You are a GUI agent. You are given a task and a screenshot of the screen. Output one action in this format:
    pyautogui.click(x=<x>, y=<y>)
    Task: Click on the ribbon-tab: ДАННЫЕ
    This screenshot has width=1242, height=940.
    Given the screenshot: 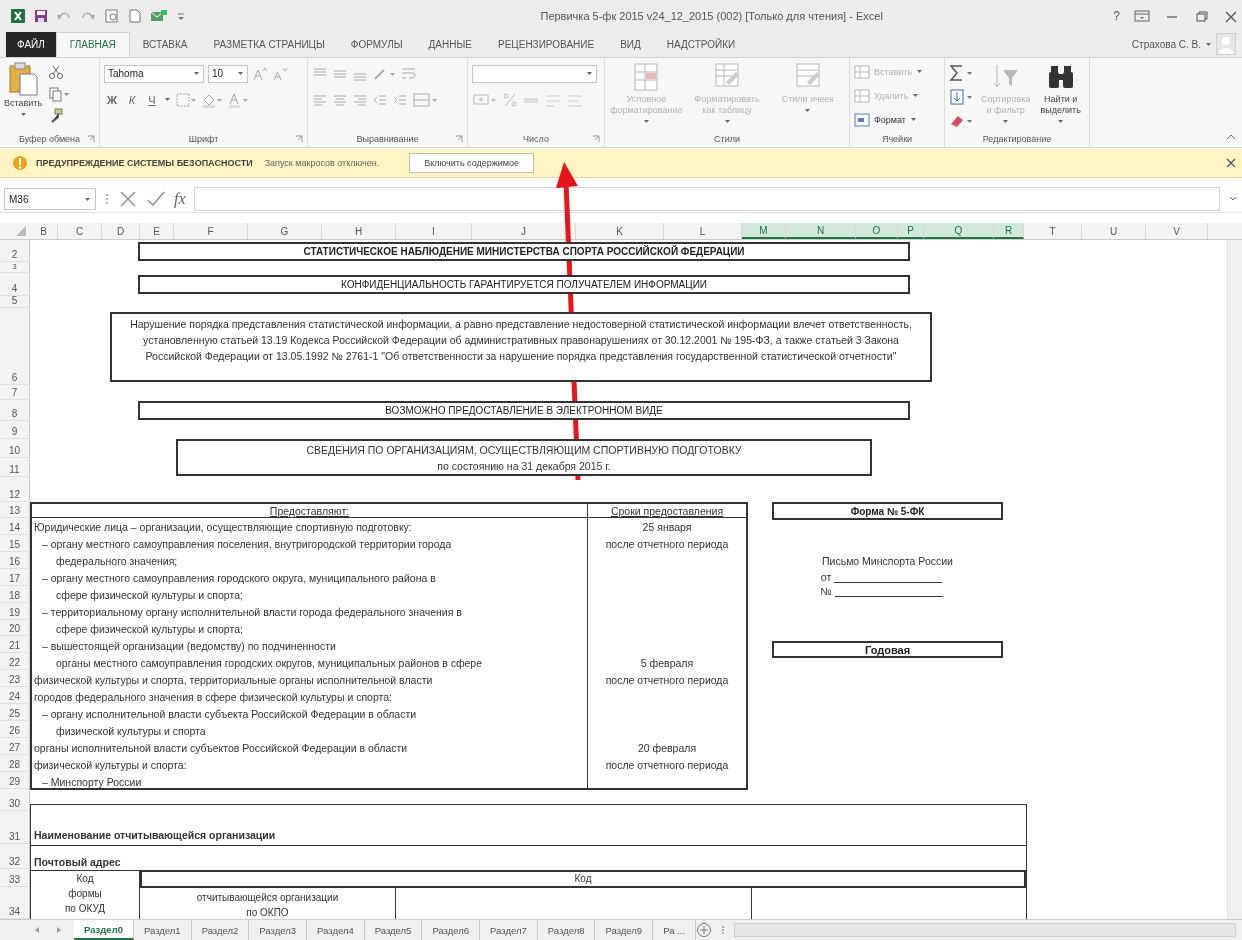 What is the action you would take?
    pyautogui.click(x=450, y=44)
    